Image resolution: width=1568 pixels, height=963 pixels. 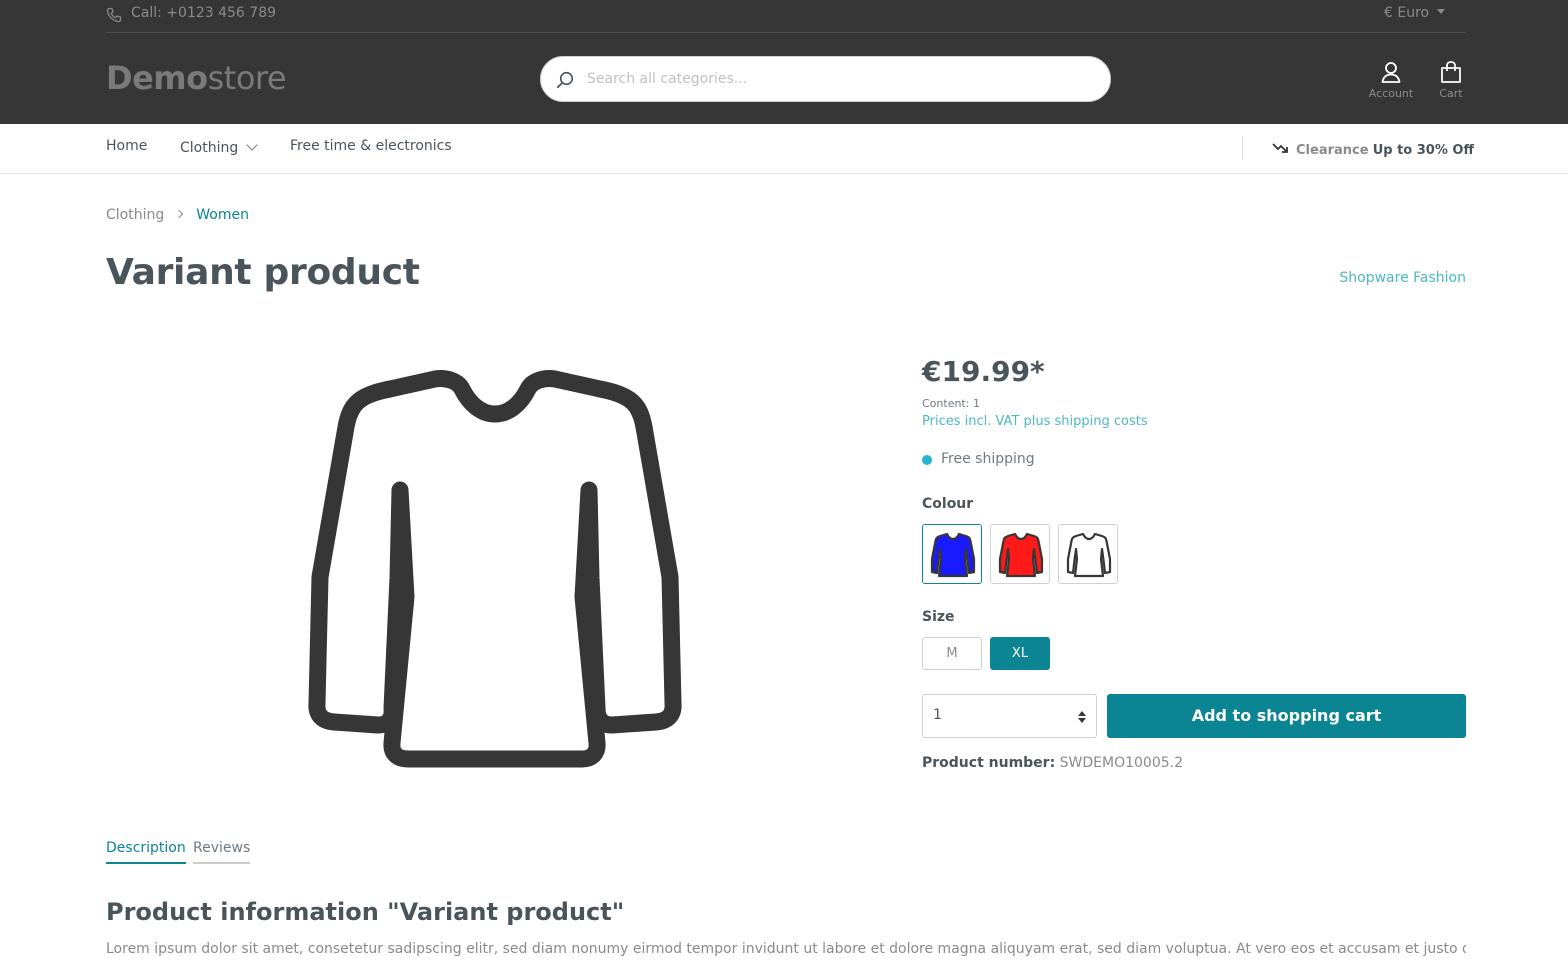 I want to click on account-button: Account, so click(x=1391, y=80).